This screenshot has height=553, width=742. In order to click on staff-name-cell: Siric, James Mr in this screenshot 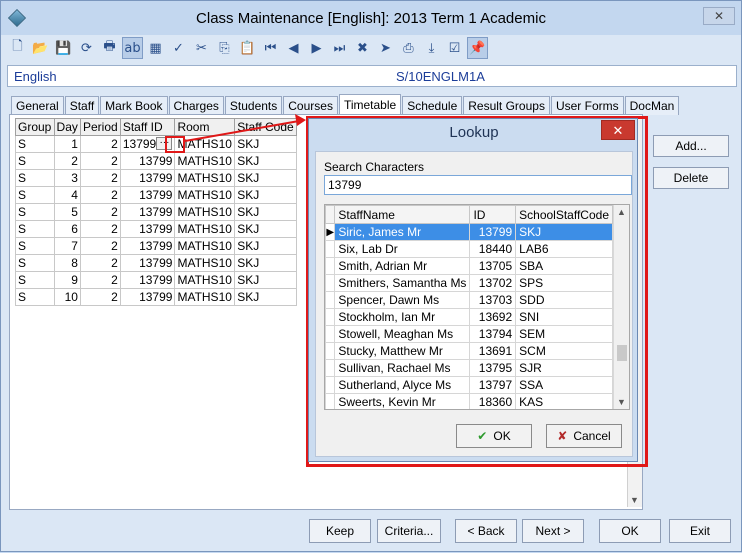, I will do `click(402, 232)`.